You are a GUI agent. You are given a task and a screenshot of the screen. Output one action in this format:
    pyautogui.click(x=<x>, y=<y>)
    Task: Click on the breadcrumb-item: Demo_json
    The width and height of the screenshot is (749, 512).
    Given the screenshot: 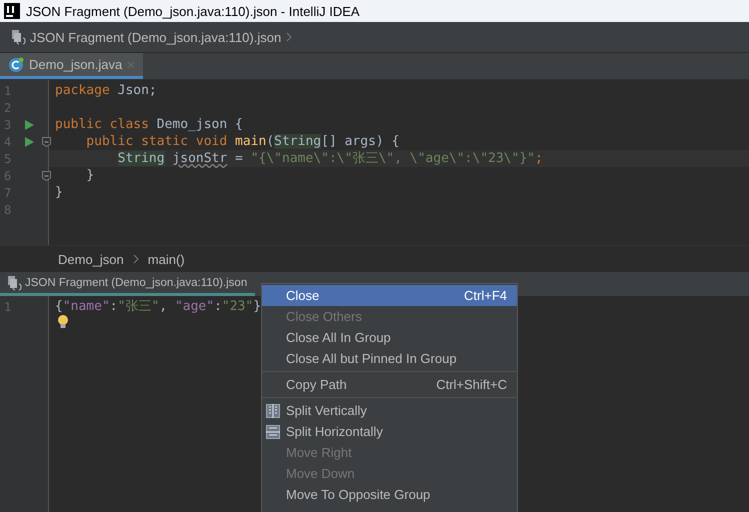 What is the action you would take?
    pyautogui.click(x=91, y=259)
    